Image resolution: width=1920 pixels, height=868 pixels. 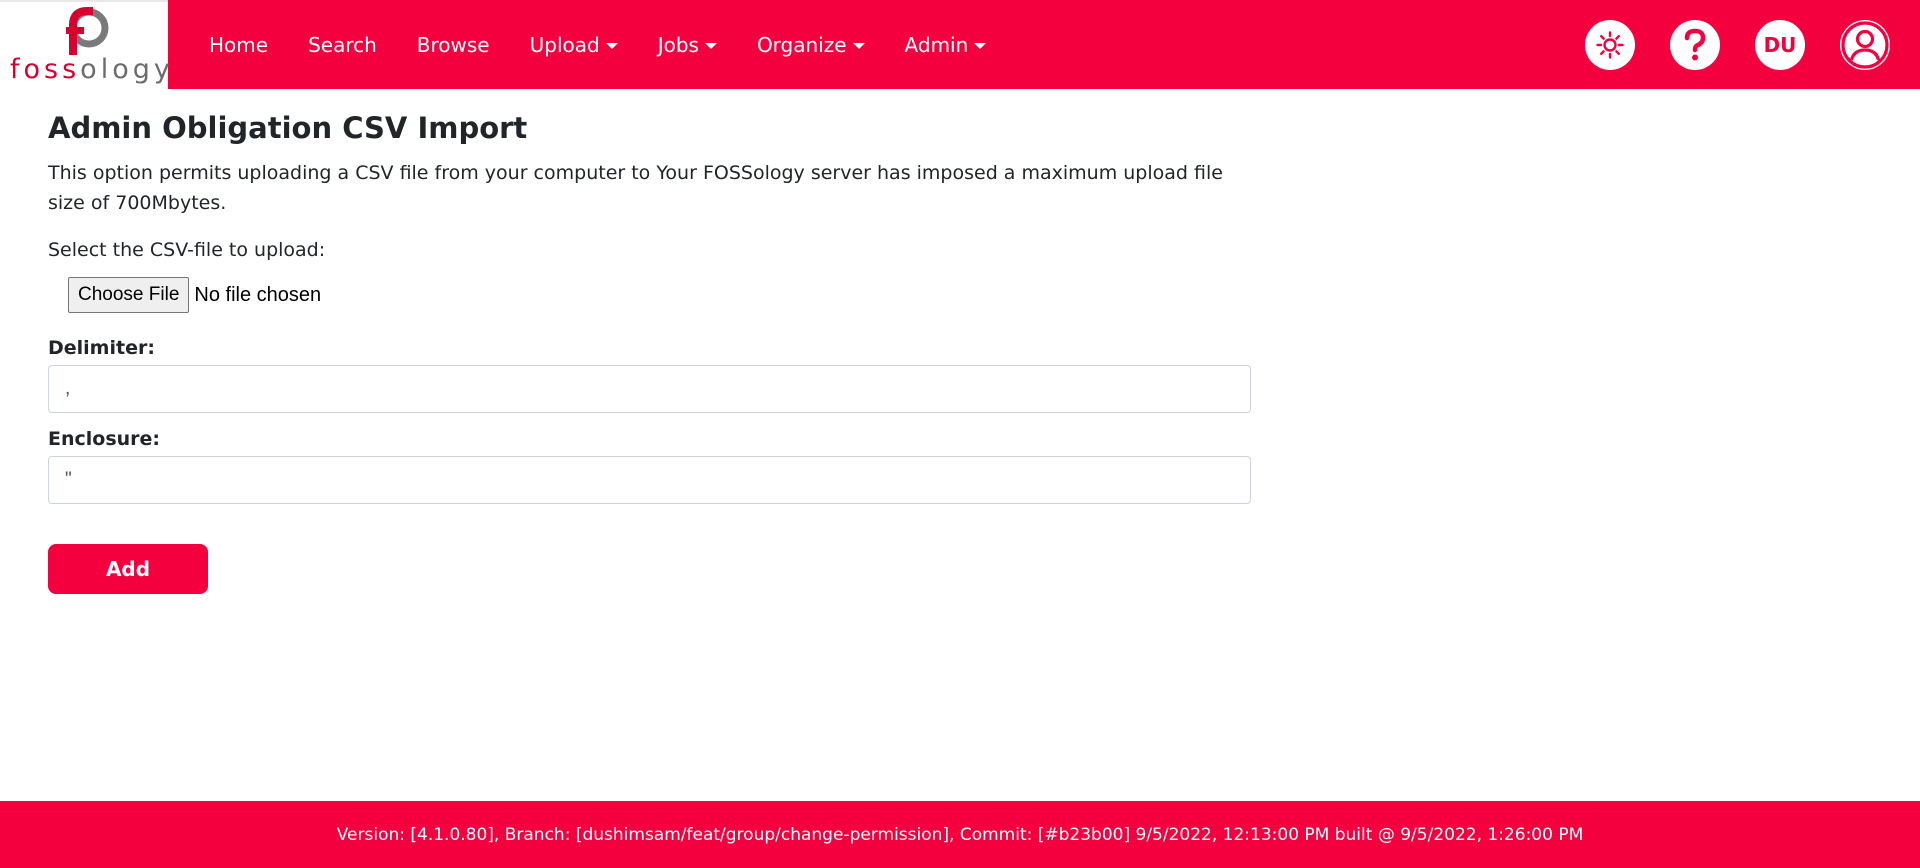 What do you see at coordinates (659, 295) in the screenshot?
I see `file-input: Choose File No file chosen` at bounding box center [659, 295].